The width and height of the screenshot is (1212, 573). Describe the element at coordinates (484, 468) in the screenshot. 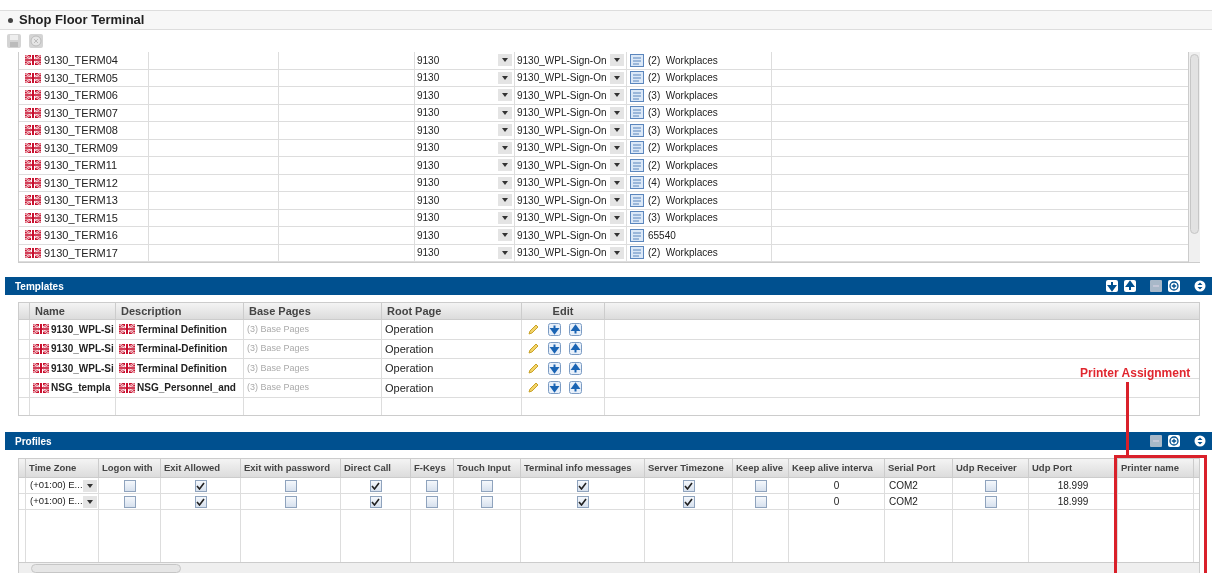

I see `column-header: Touch Input` at that location.